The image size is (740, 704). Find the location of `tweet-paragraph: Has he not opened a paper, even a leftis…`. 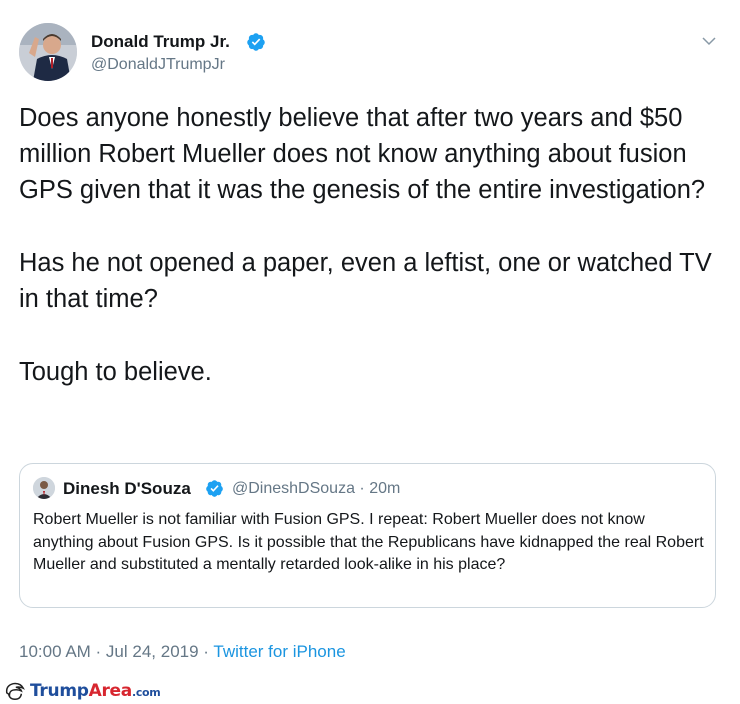

tweet-paragraph: Has he not opened a paper, even a leftis… is located at coordinates (365, 281).